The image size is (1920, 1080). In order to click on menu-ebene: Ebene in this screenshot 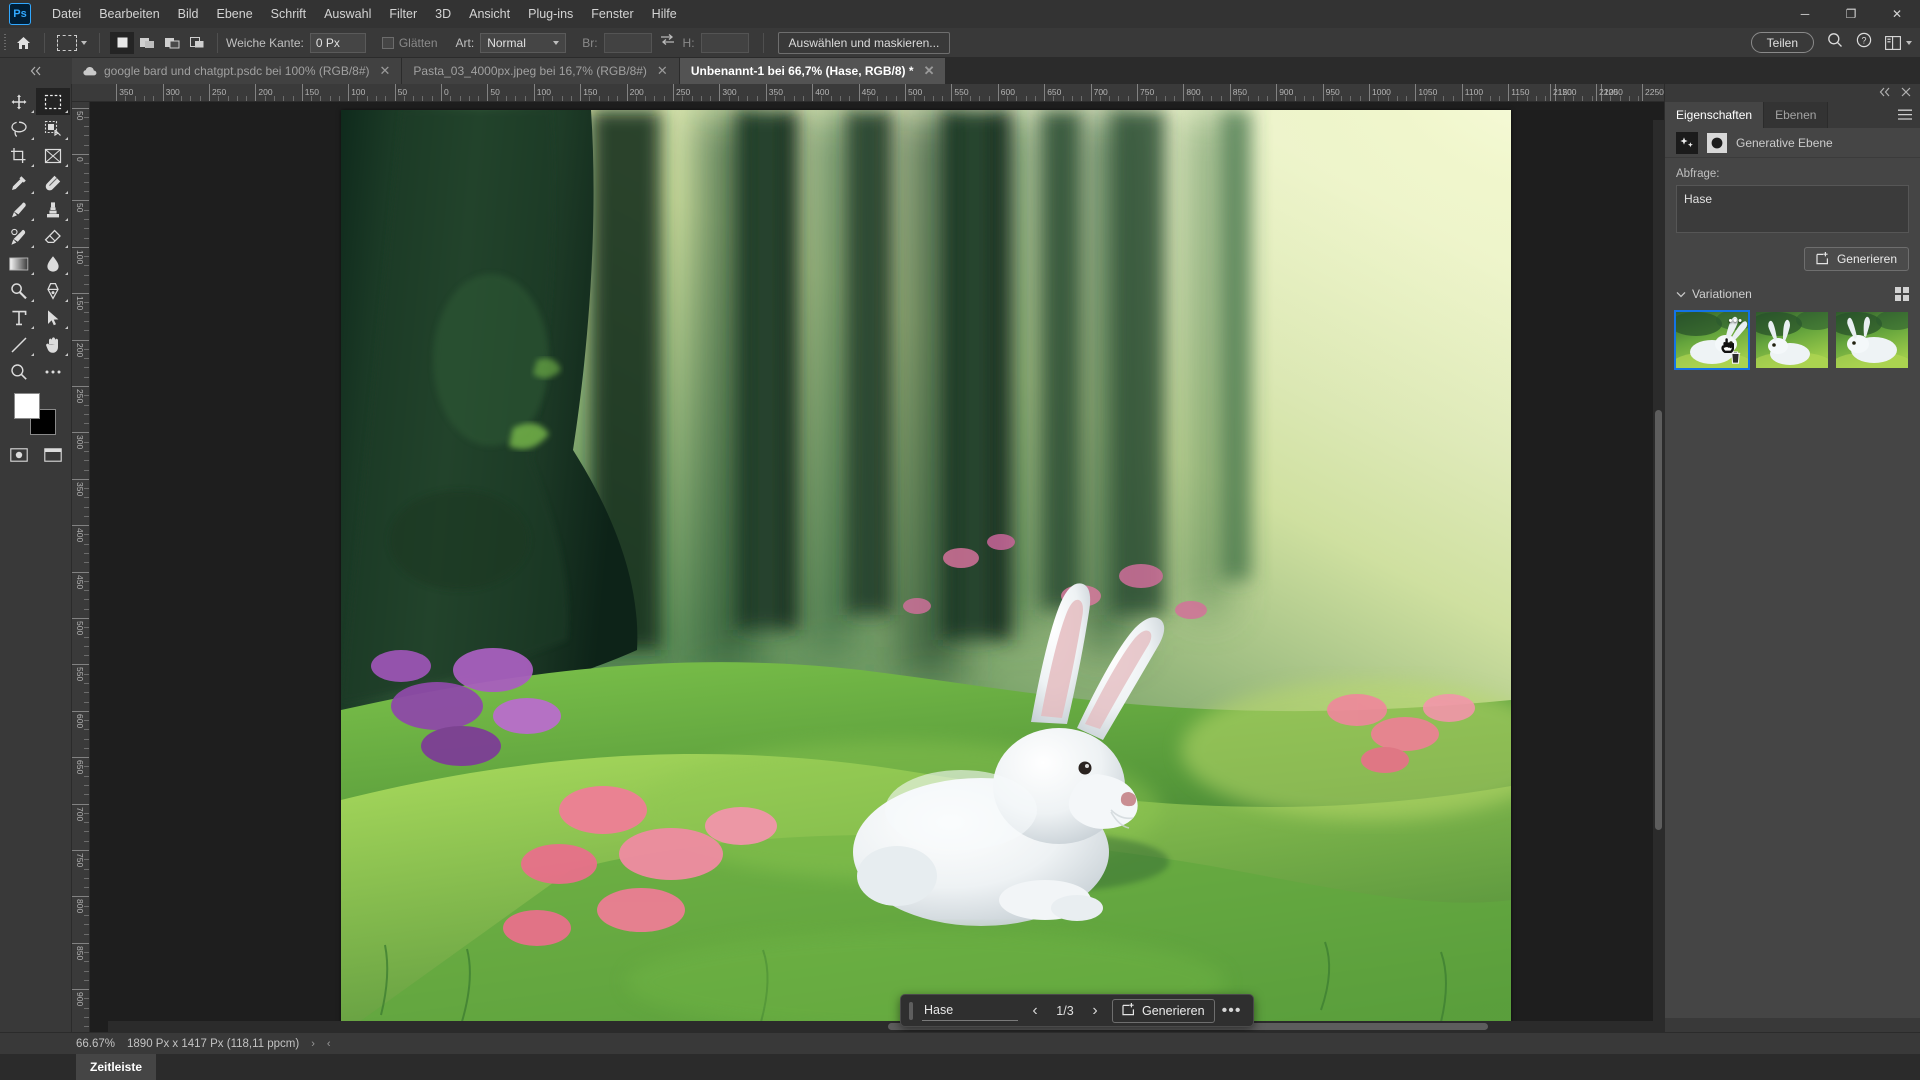, I will do `click(235, 14)`.